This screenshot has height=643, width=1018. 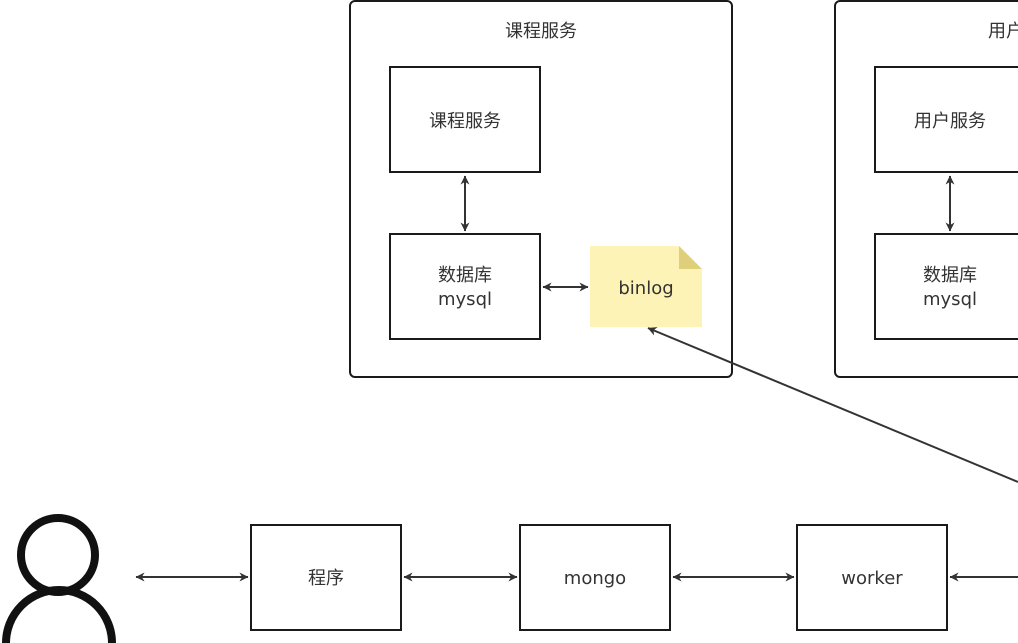 I want to click on user-actor-head, so click(x=58, y=555).